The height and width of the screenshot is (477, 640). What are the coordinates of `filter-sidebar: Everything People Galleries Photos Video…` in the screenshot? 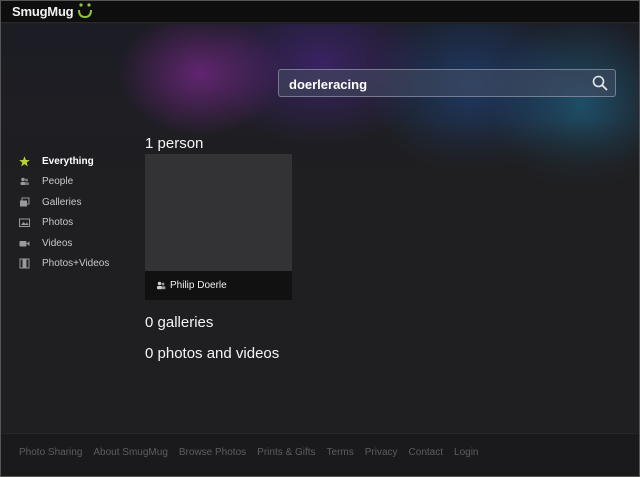 It's located at (74, 212).